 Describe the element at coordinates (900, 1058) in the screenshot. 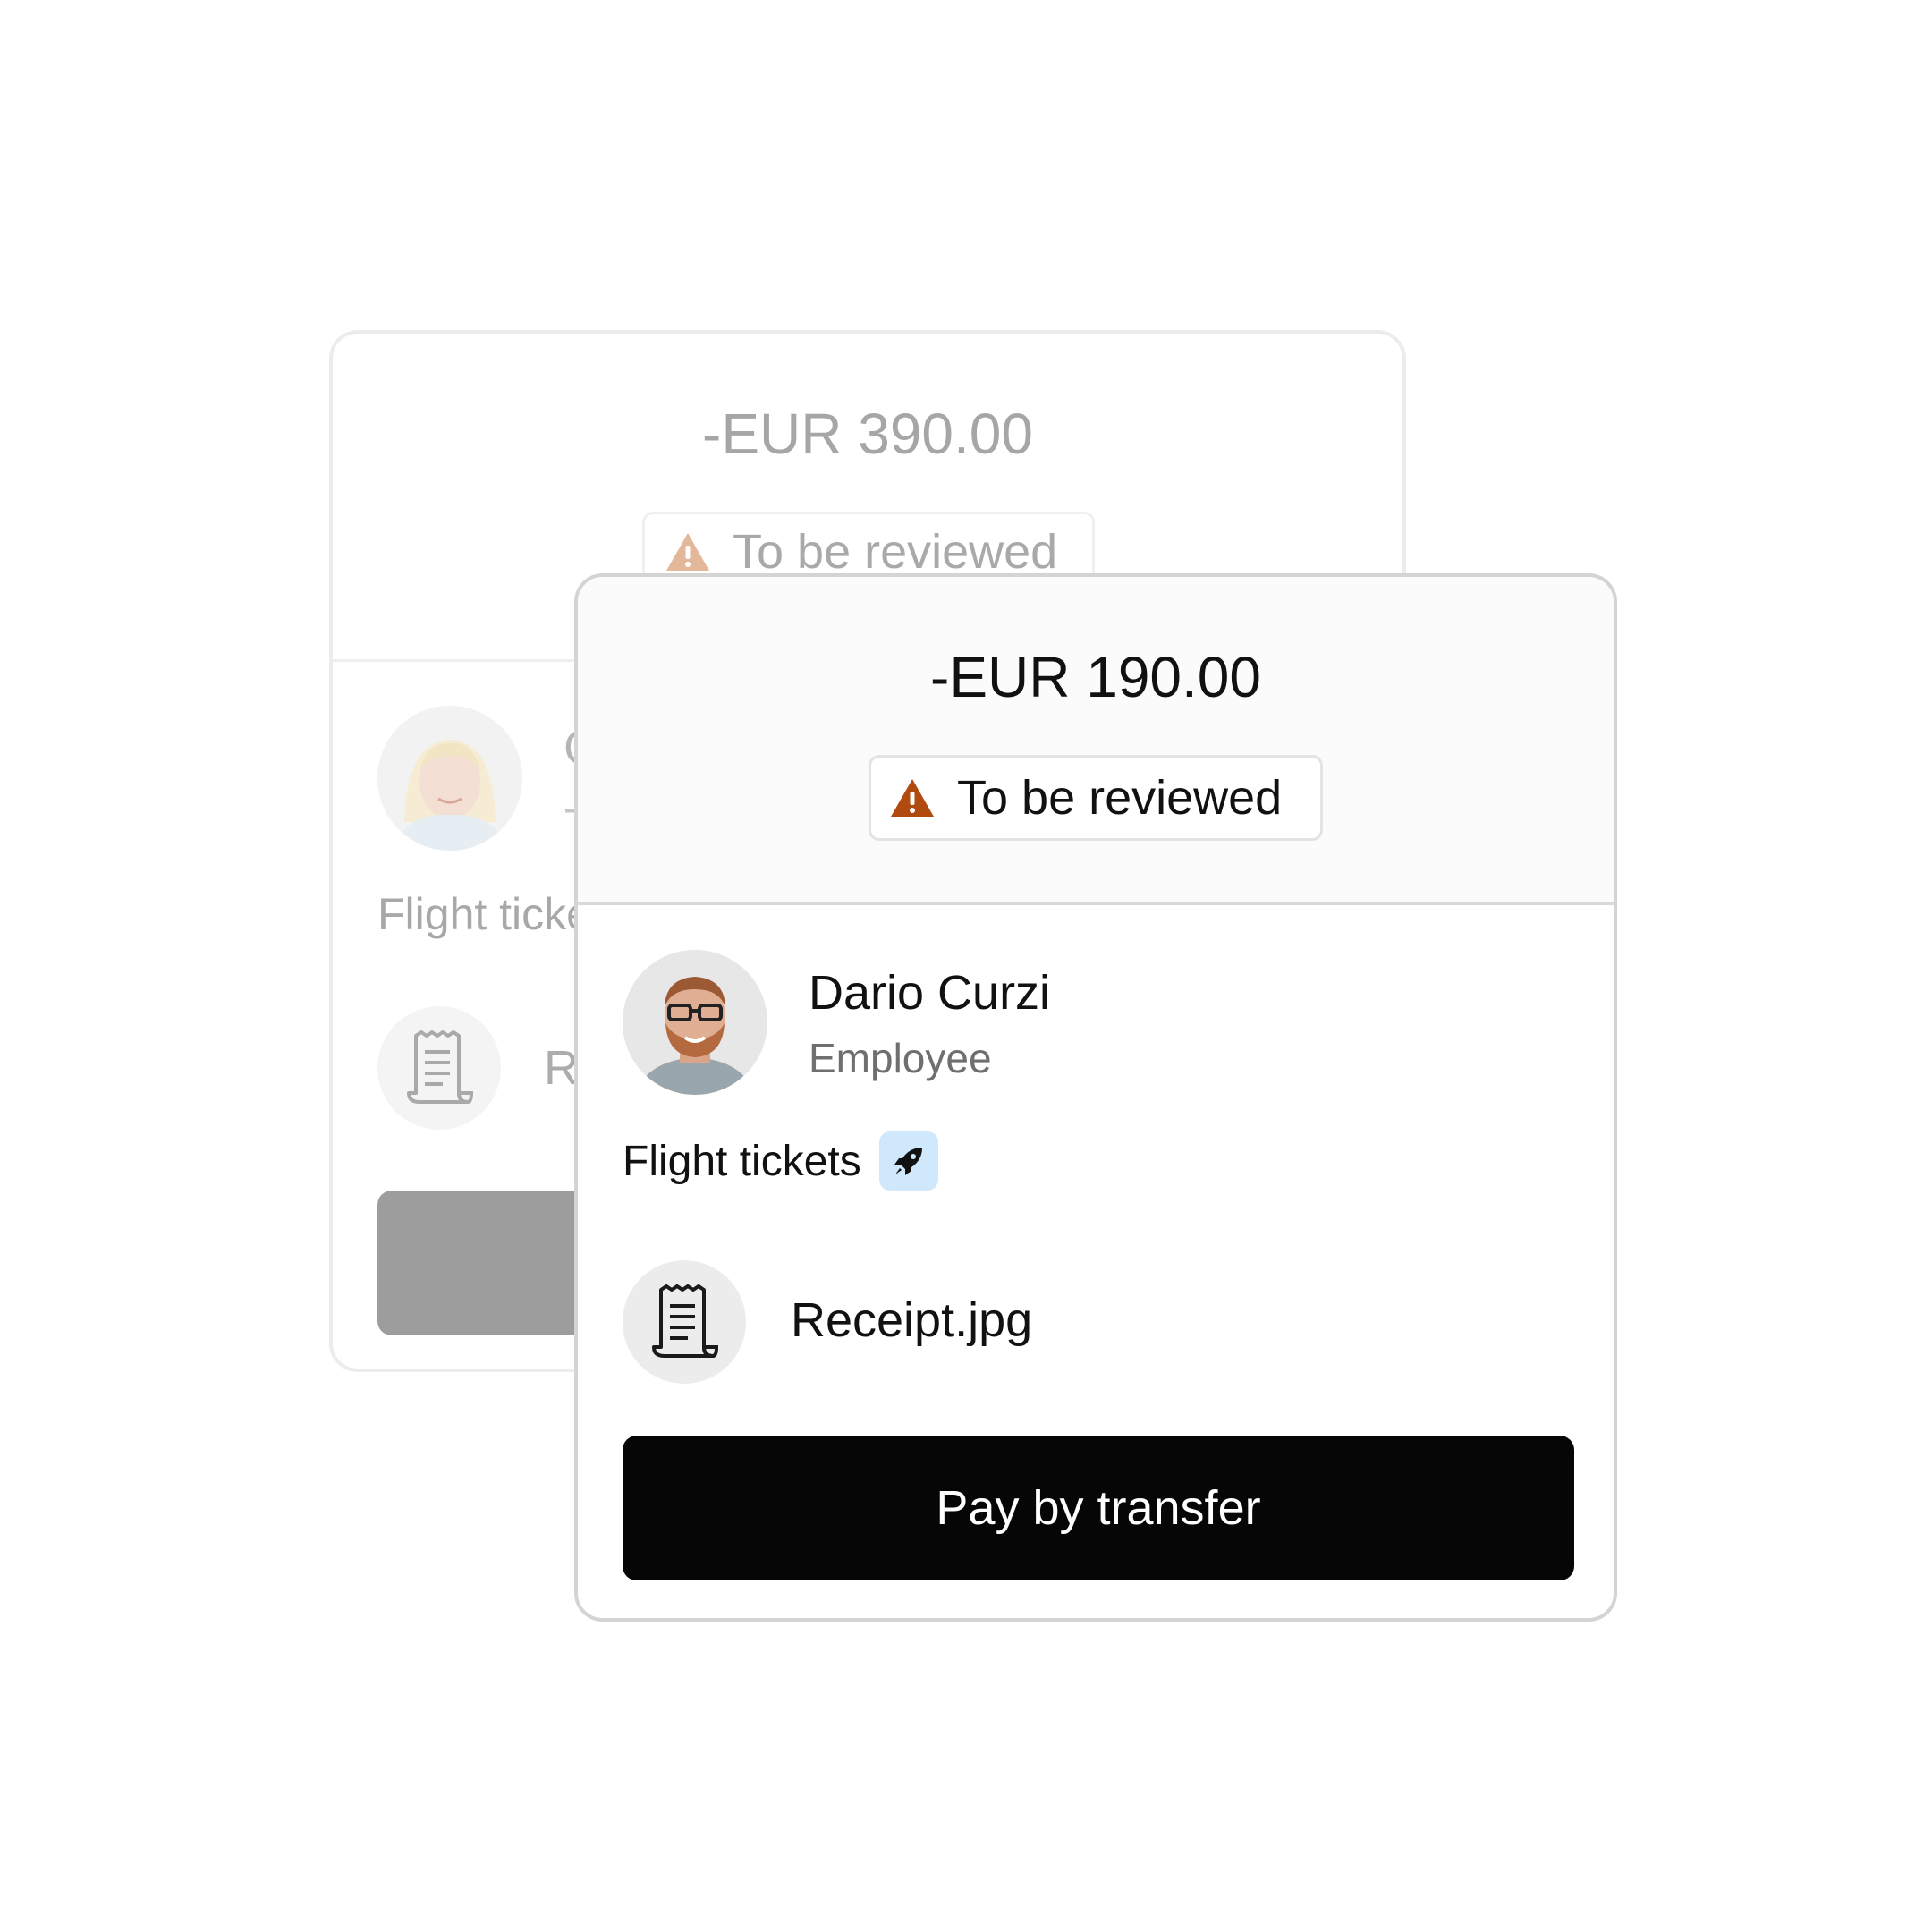

I see `employee-role: Employee` at that location.